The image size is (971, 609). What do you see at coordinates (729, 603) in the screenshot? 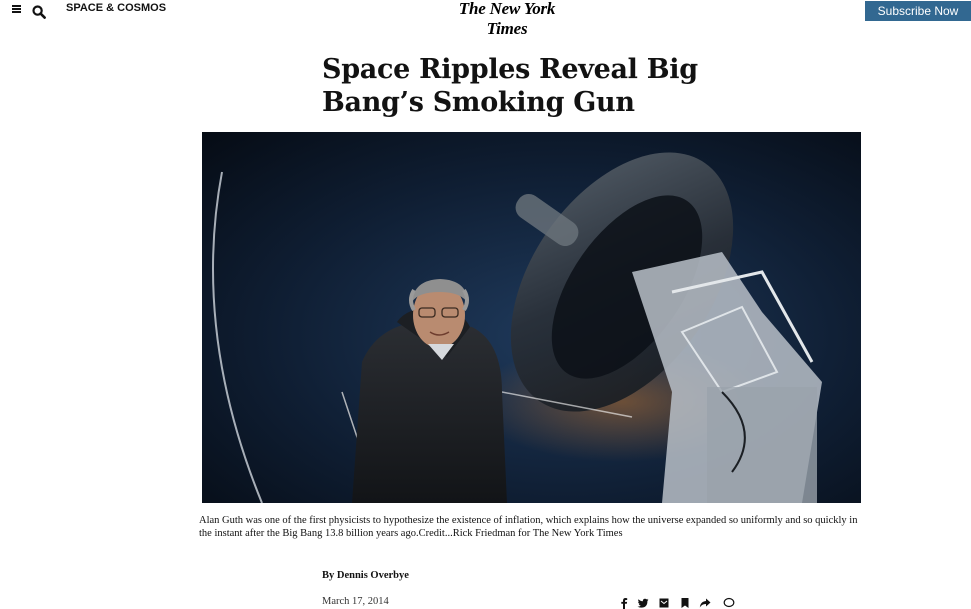
I see `comment-icon` at bounding box center [729, 603].